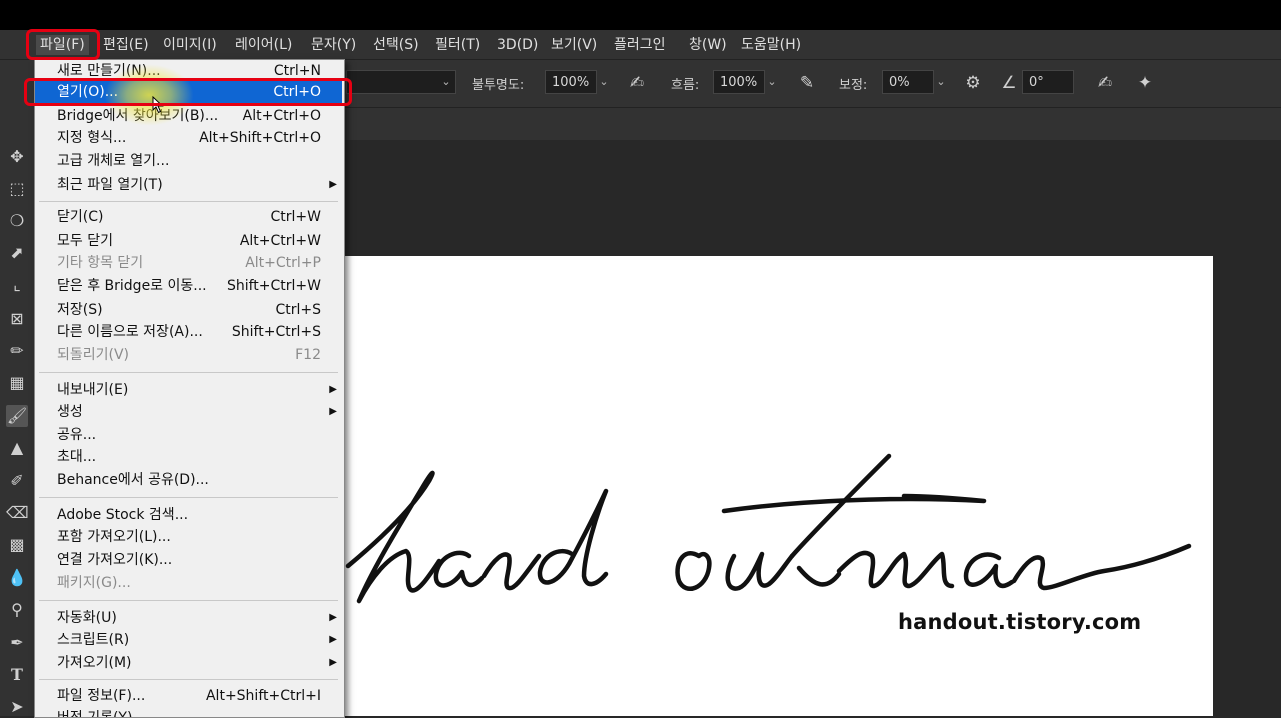  What do you see at coordinates (295, 217) in the screenshot?
I see `menu-item-shortcut: Ctrl+W` at bounding box center [295, 217].